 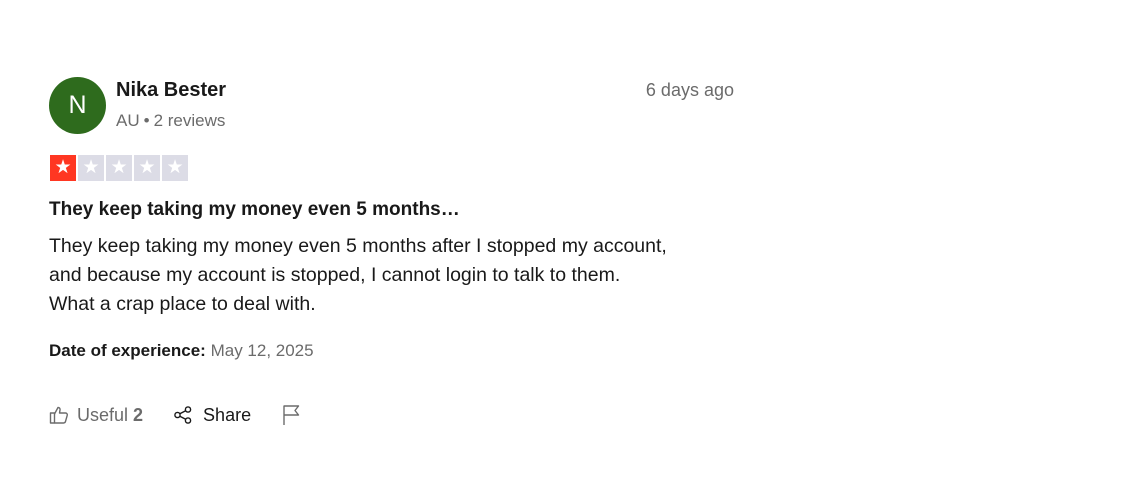 I want to click on report-button, so click(x=291, y=415).